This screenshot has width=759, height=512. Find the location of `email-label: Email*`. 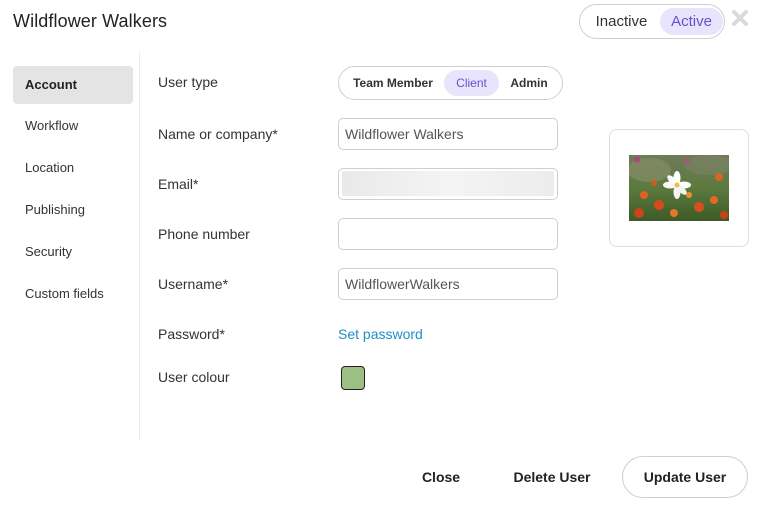

email-label: Email* is located at coordinates (178, 184).